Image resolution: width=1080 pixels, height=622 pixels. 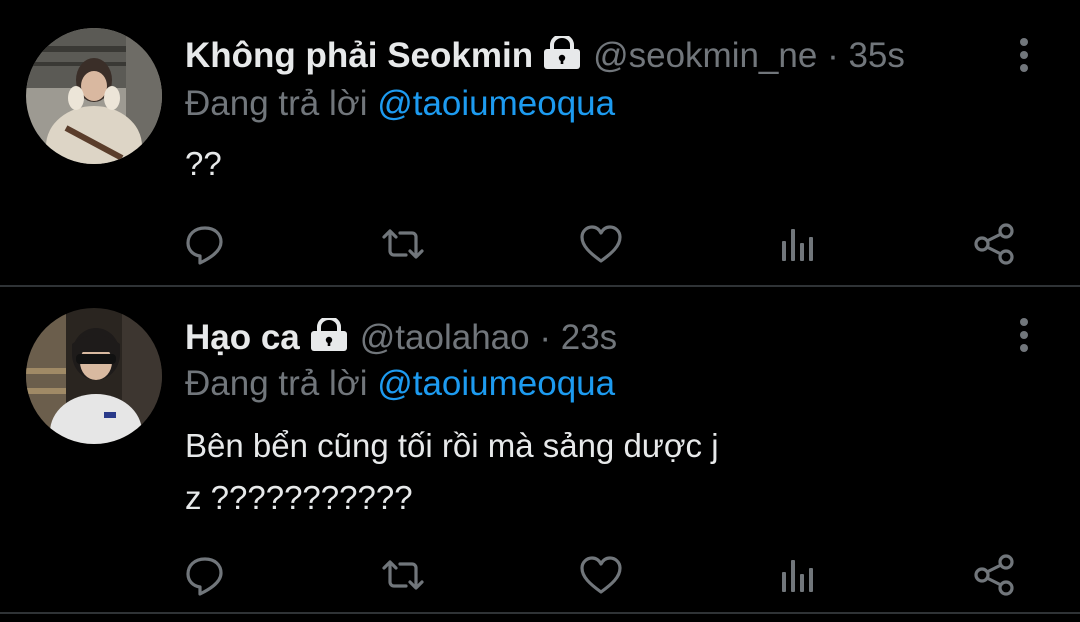 I want to click on handle: @taolahao, so click(x=445, y=337).